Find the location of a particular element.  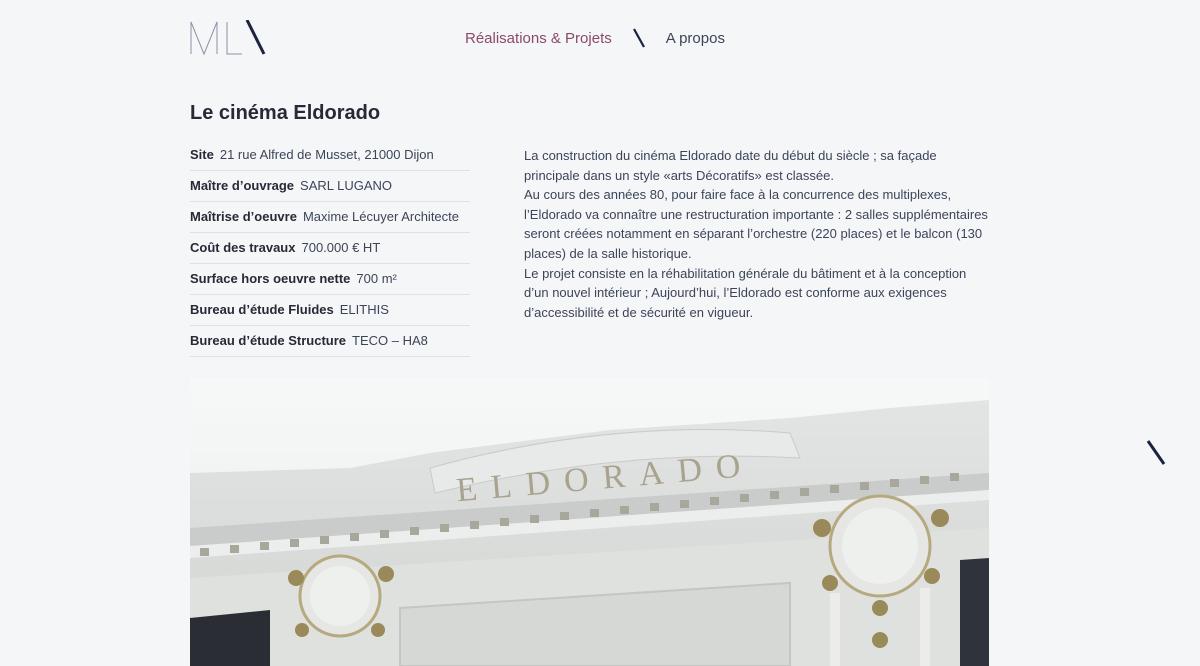

backslash-arrow-icon is located at coordinates (1156, 452).